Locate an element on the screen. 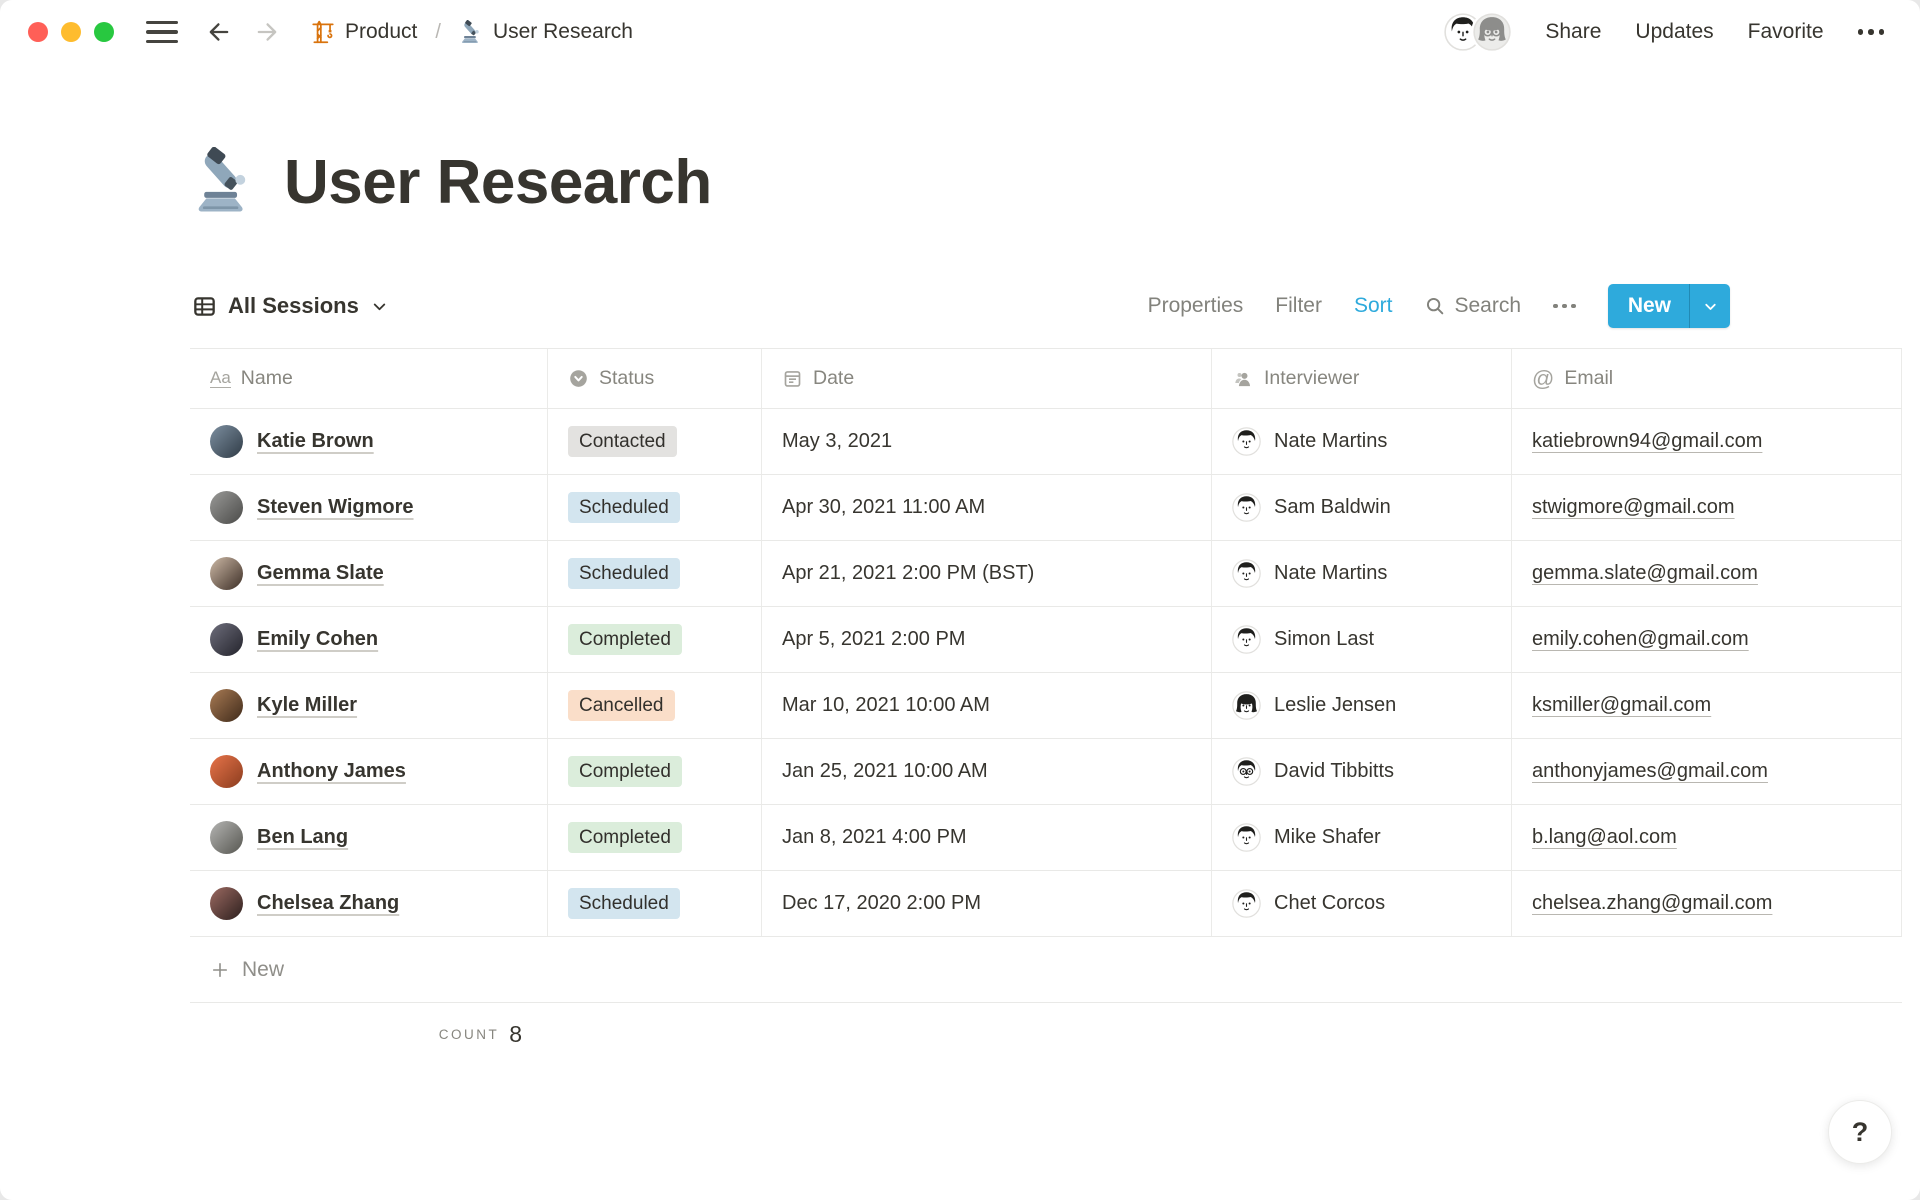  help-button: ? is located at coordinates (1860, 1132).